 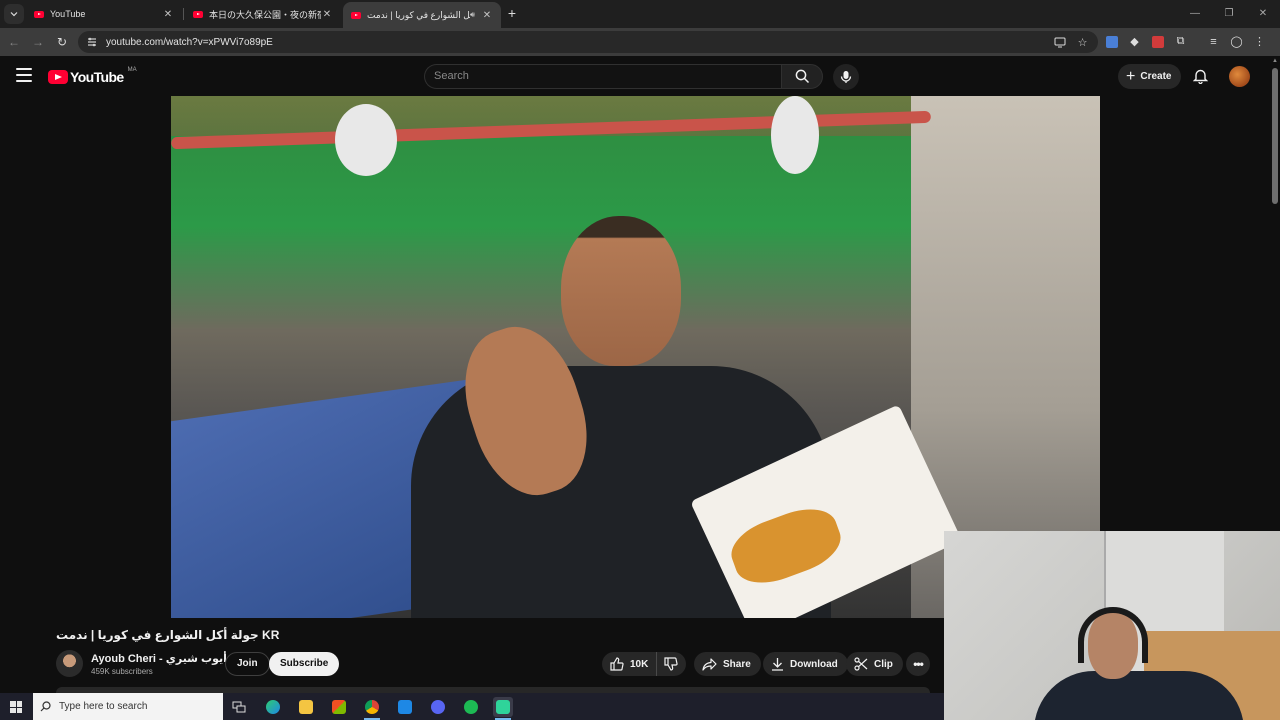 What do you see at coordinates (97, 77) in the screenshot?
I see `youtube-logo-text: YouTube` at bounding box center [97, 77].